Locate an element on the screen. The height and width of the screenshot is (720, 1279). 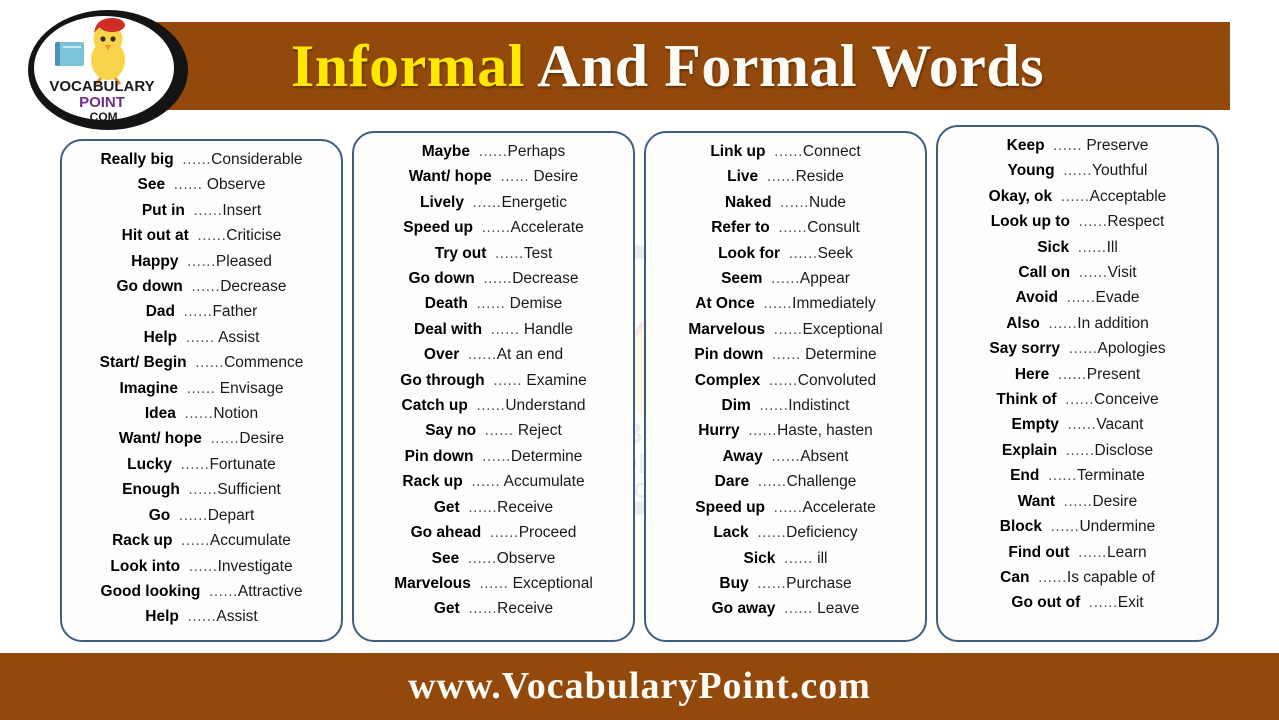
informal-word: Go out of is located at coordinates (1046, 603).